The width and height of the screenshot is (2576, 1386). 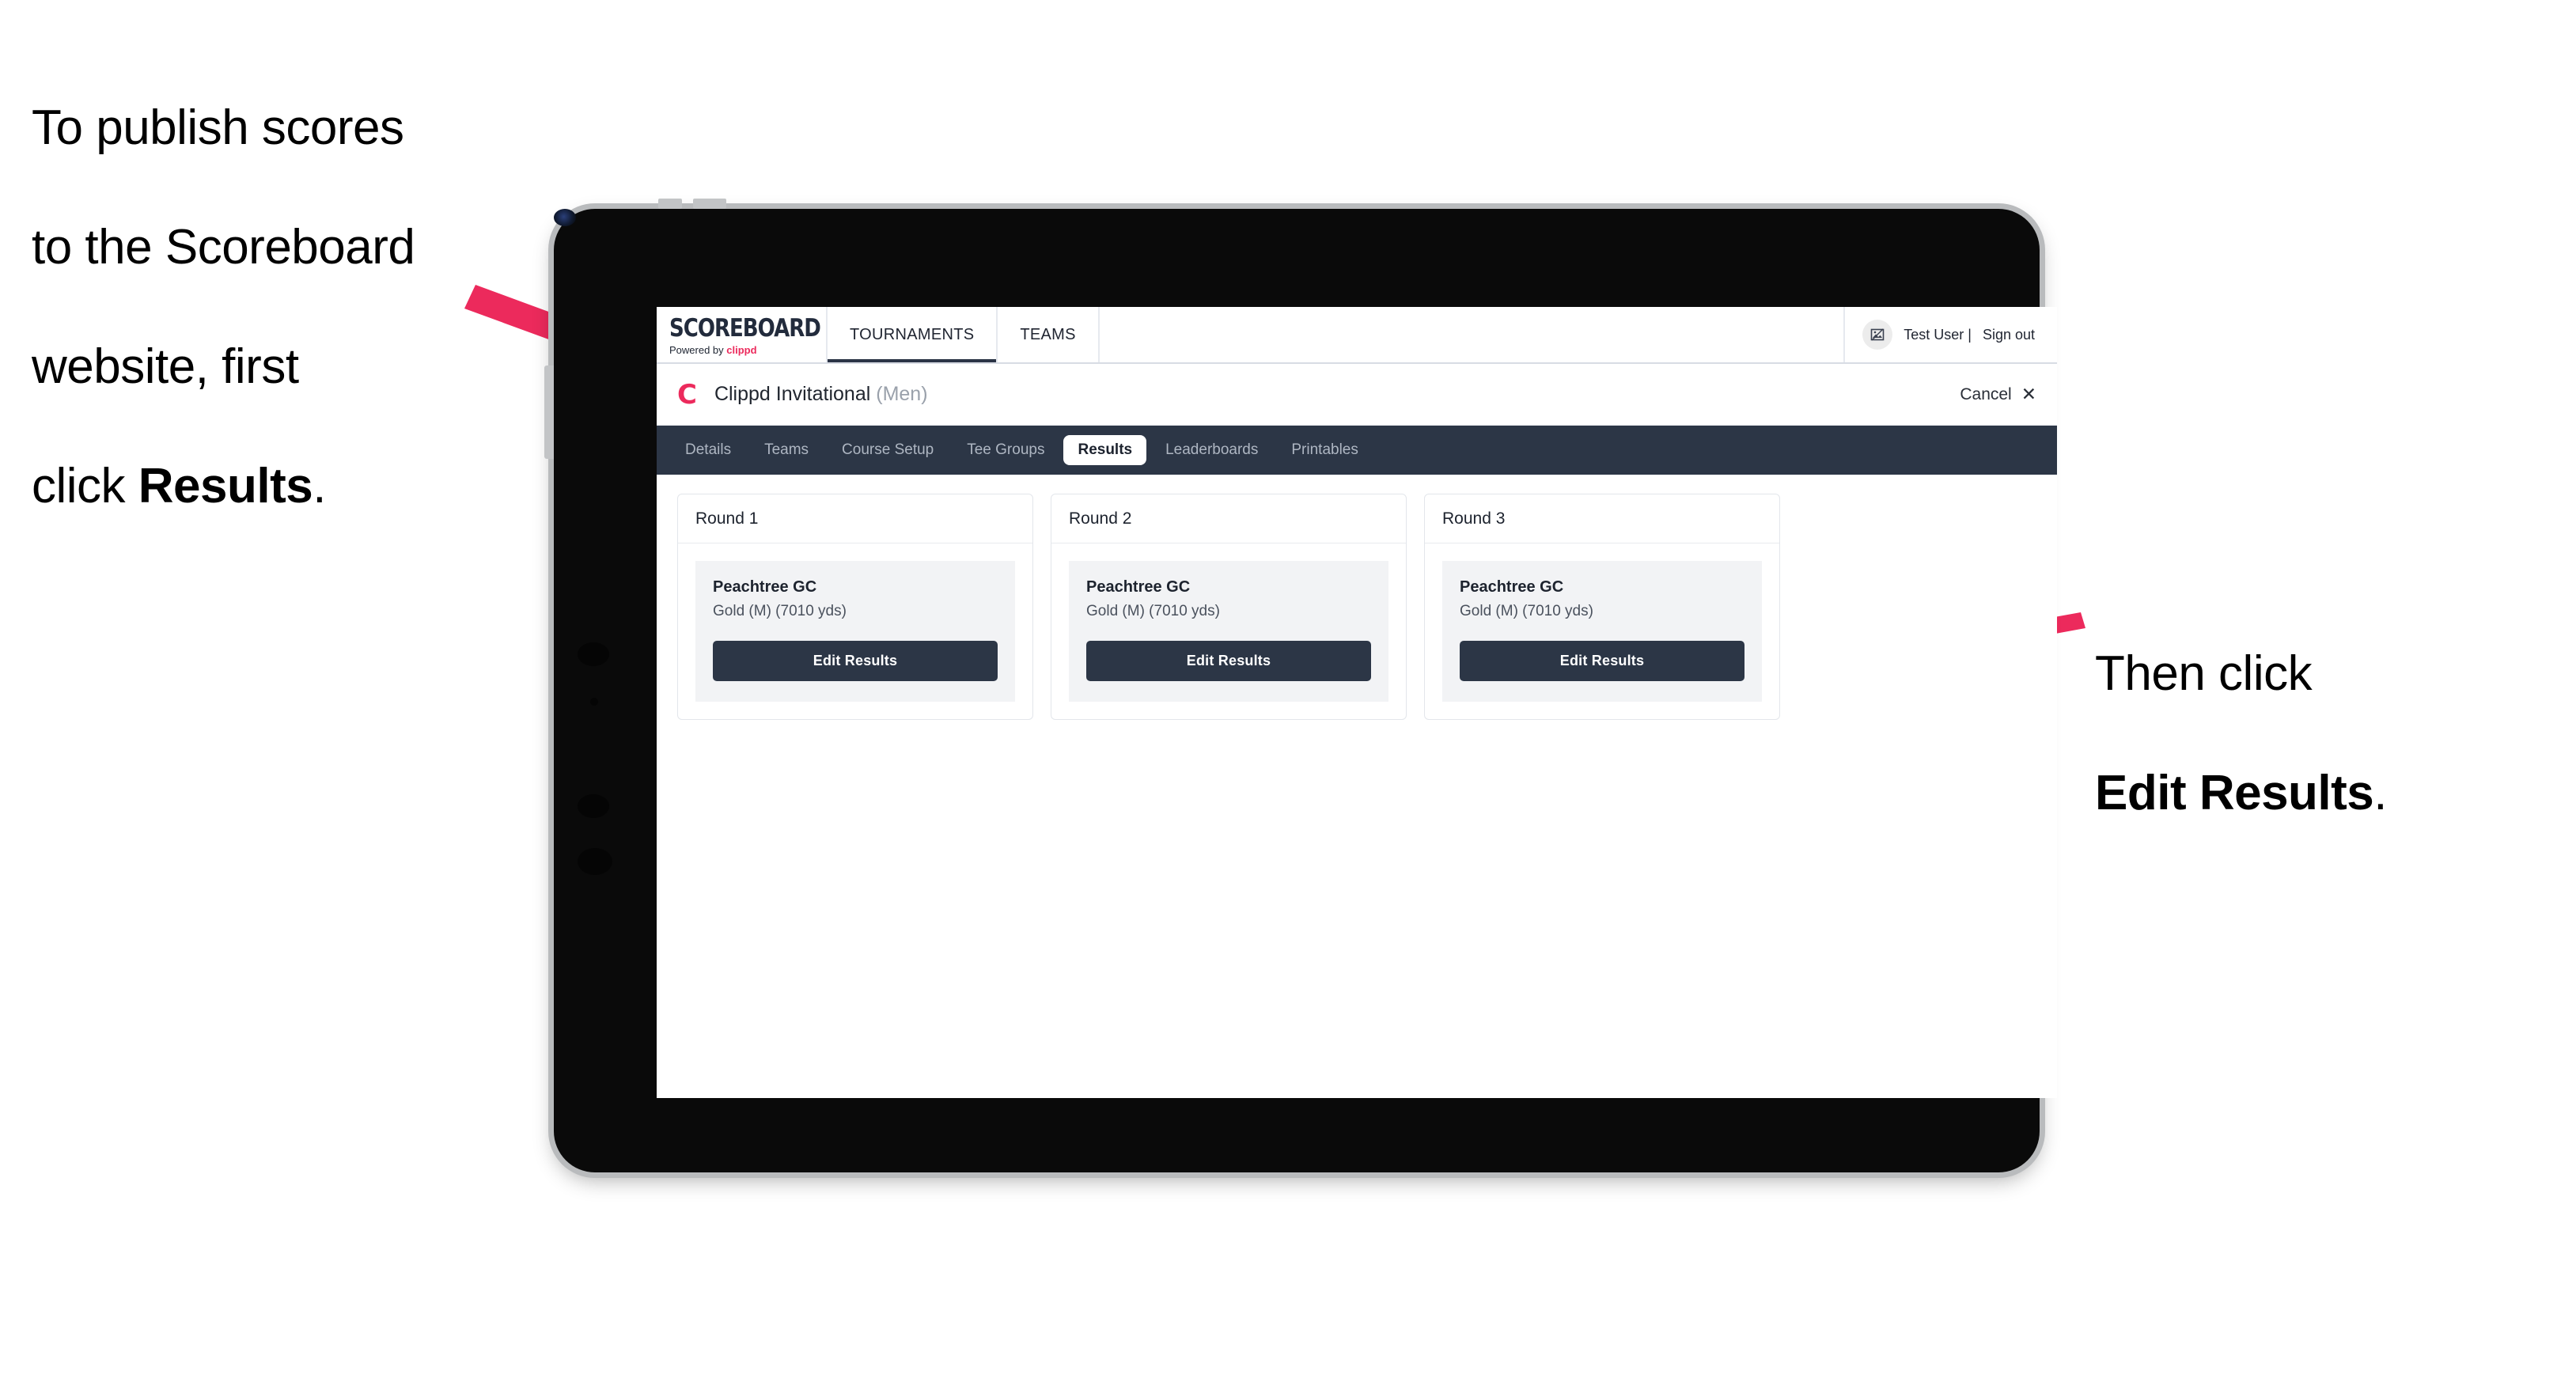 What do you see at coordinates (549, 412) in the screenshot?
I see `device-volume-button` at bounding box center [549, 412].